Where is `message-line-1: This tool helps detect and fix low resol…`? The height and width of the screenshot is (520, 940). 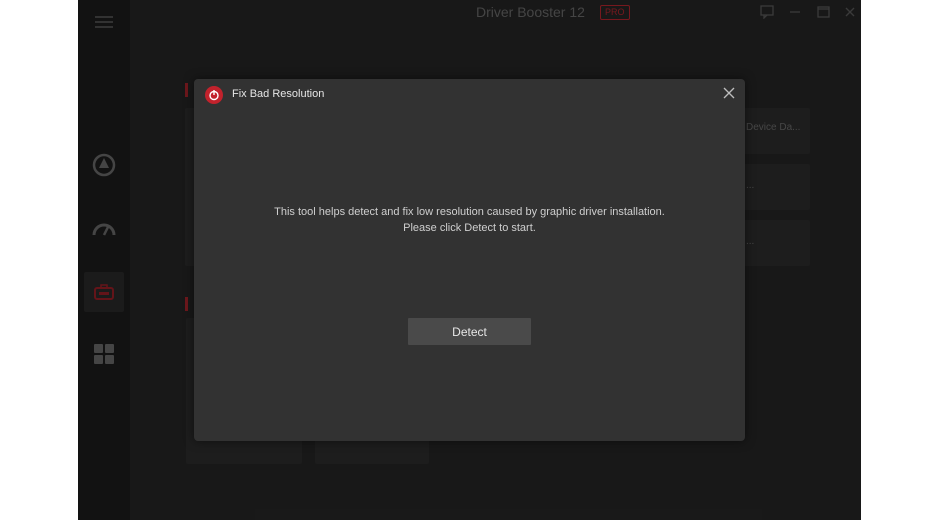
message-line-1: This tool helps detect and fix low resol… is located at coordinates (469, 212).